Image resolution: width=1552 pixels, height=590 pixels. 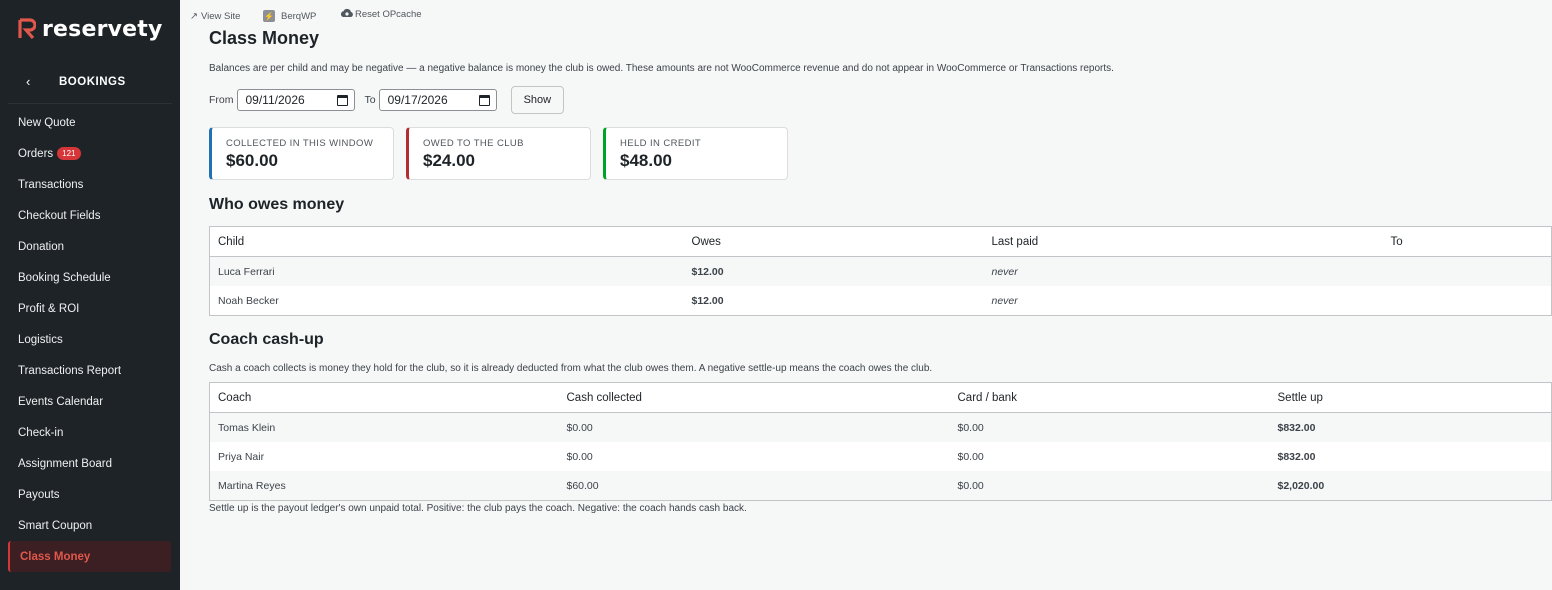 What do you see at coordinates (90, 246) in the screenshot?
I see `sidebar-item-donation: Donation` at bounding box center [90, 246].